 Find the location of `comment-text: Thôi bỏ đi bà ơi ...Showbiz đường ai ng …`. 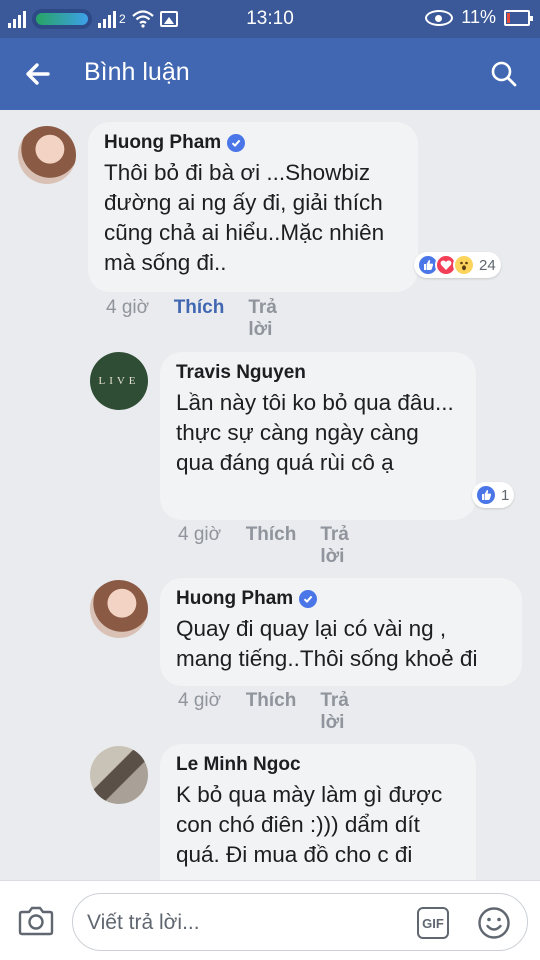

comment-text: Thôi bỏ đi bà ơi ...Showbiz đường ai ng … is located at coordinates (244, 217).